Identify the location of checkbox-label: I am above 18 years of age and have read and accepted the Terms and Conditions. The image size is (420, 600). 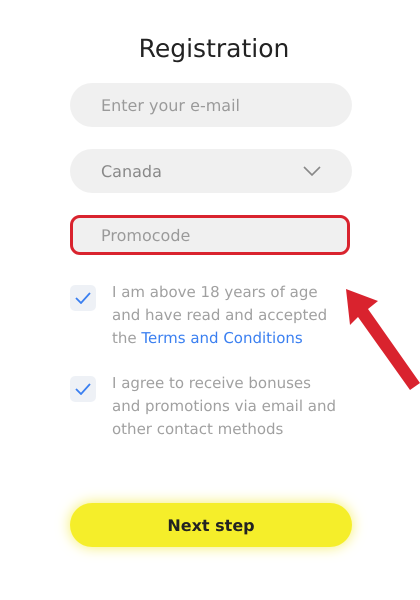
(220, 315).